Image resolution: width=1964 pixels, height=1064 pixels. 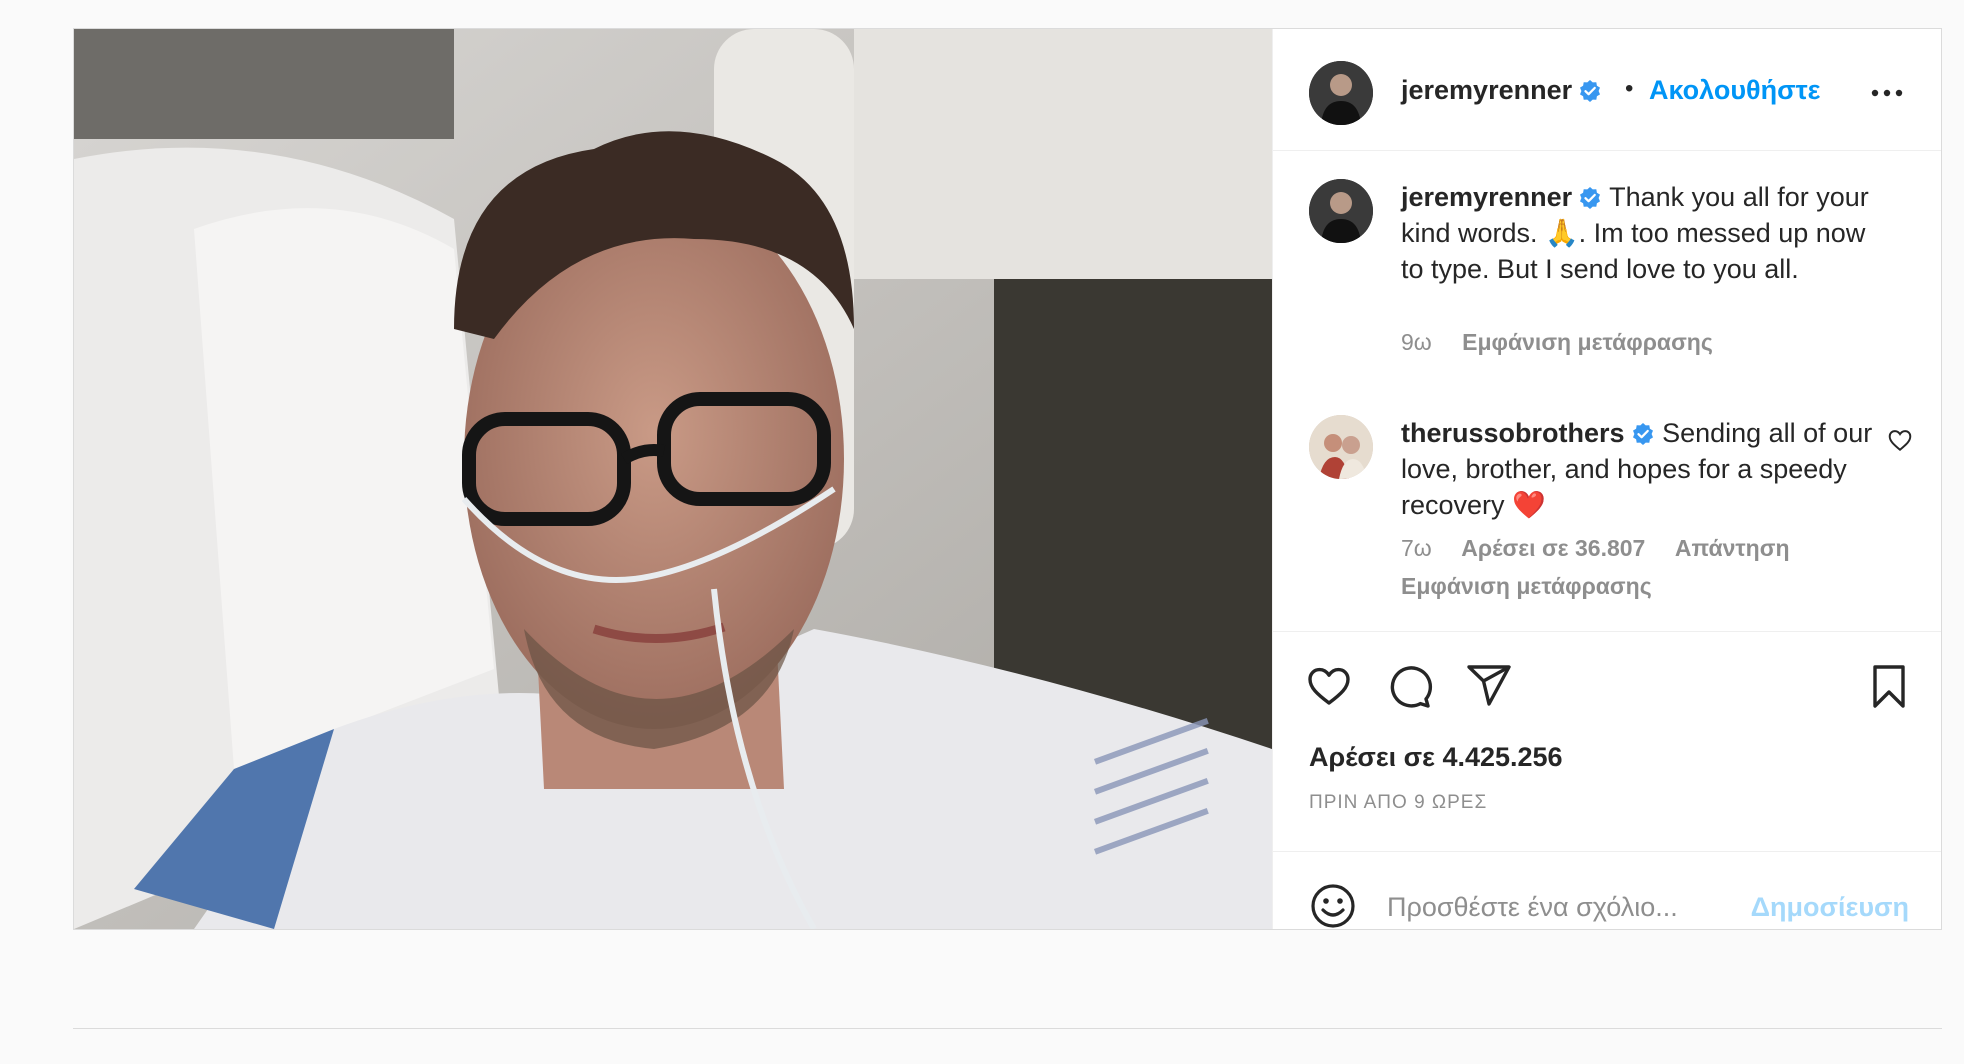 I want to click on comment-icon, so click(x=1409, y=686).